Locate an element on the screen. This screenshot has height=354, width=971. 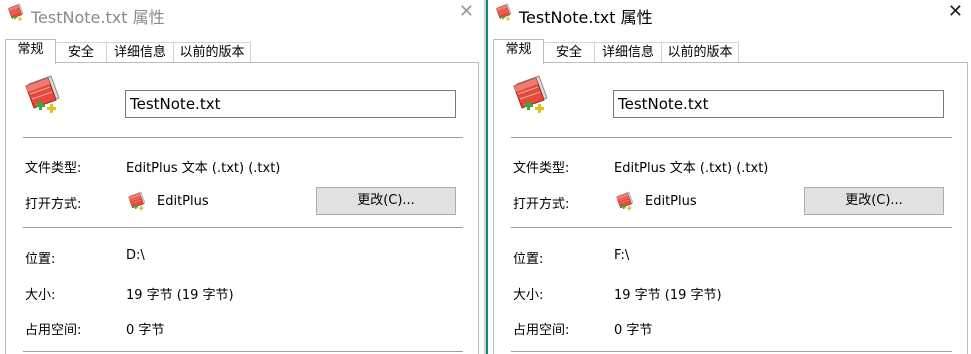
location-value: D:\ is located at coordinates (135, 255).